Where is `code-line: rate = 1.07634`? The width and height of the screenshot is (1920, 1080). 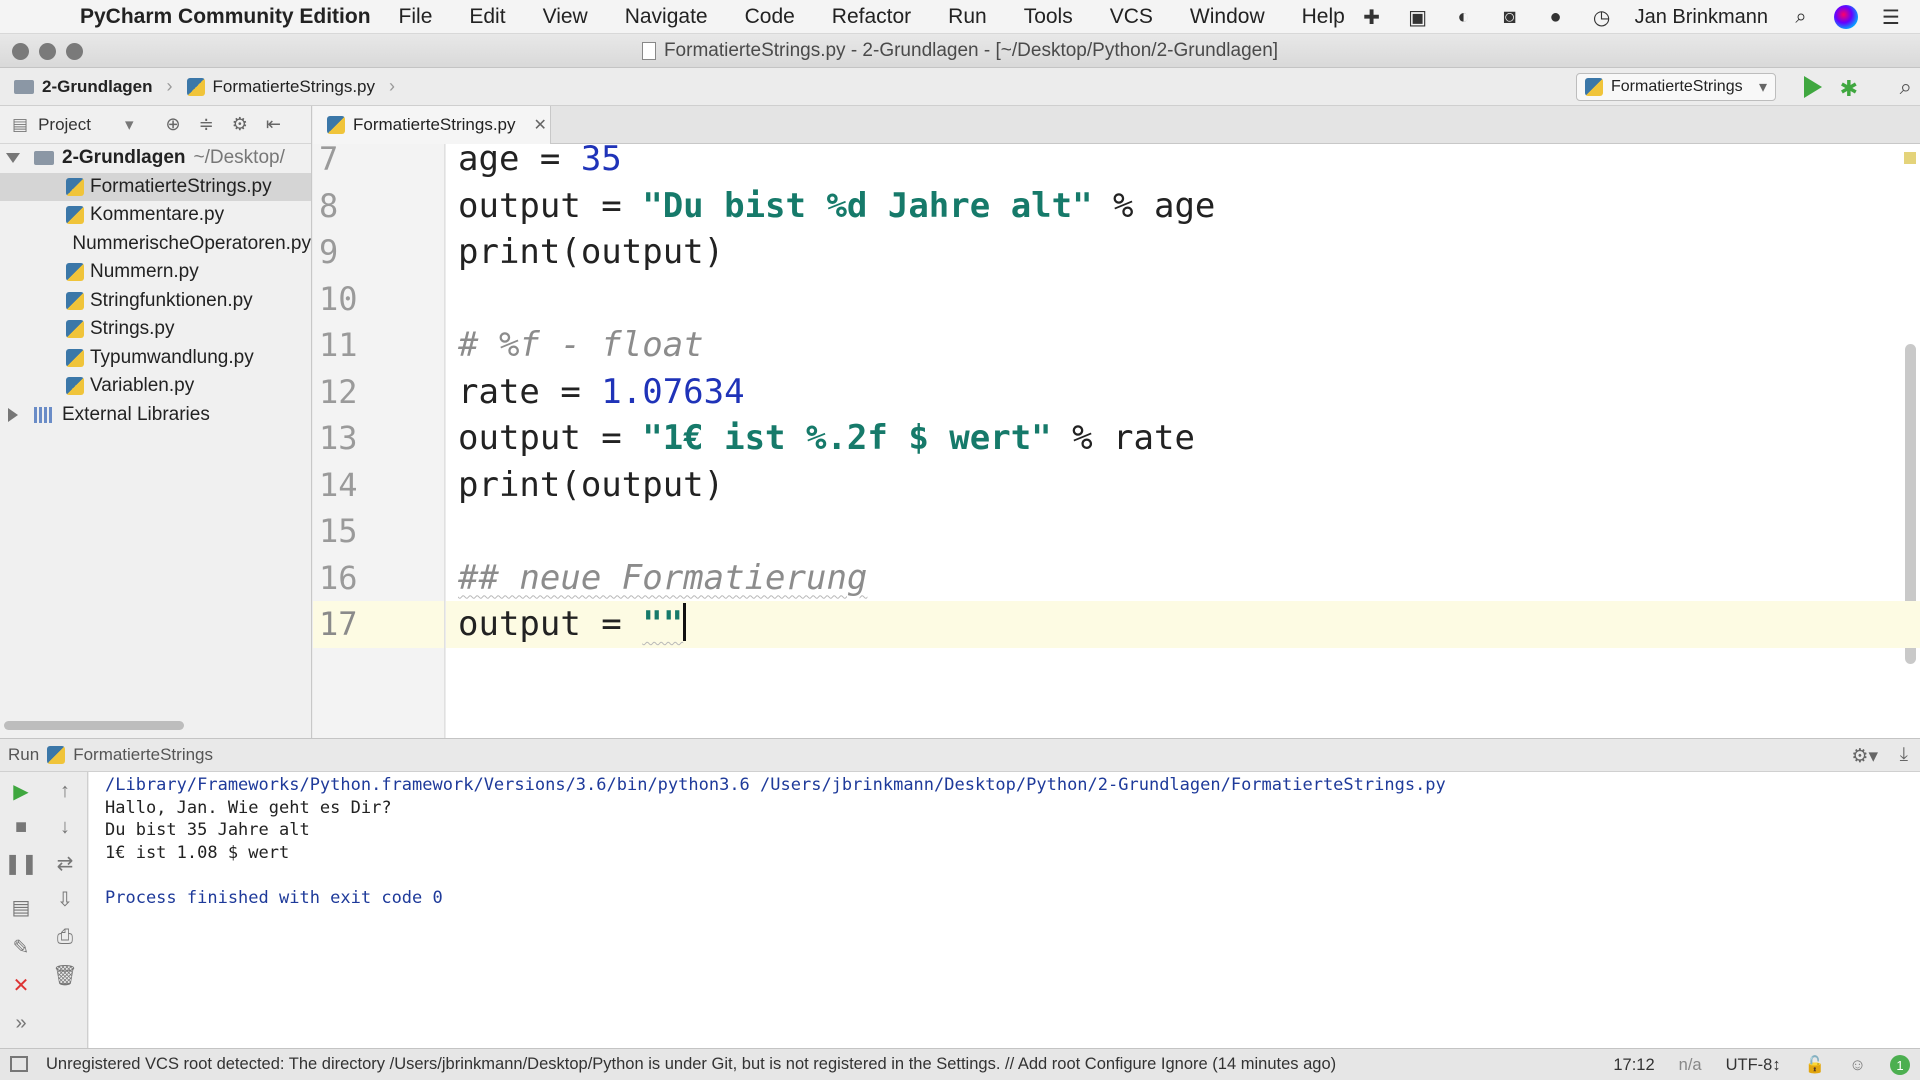 code-line: rate = 1.07634 is located at coordinates (1183, 392).